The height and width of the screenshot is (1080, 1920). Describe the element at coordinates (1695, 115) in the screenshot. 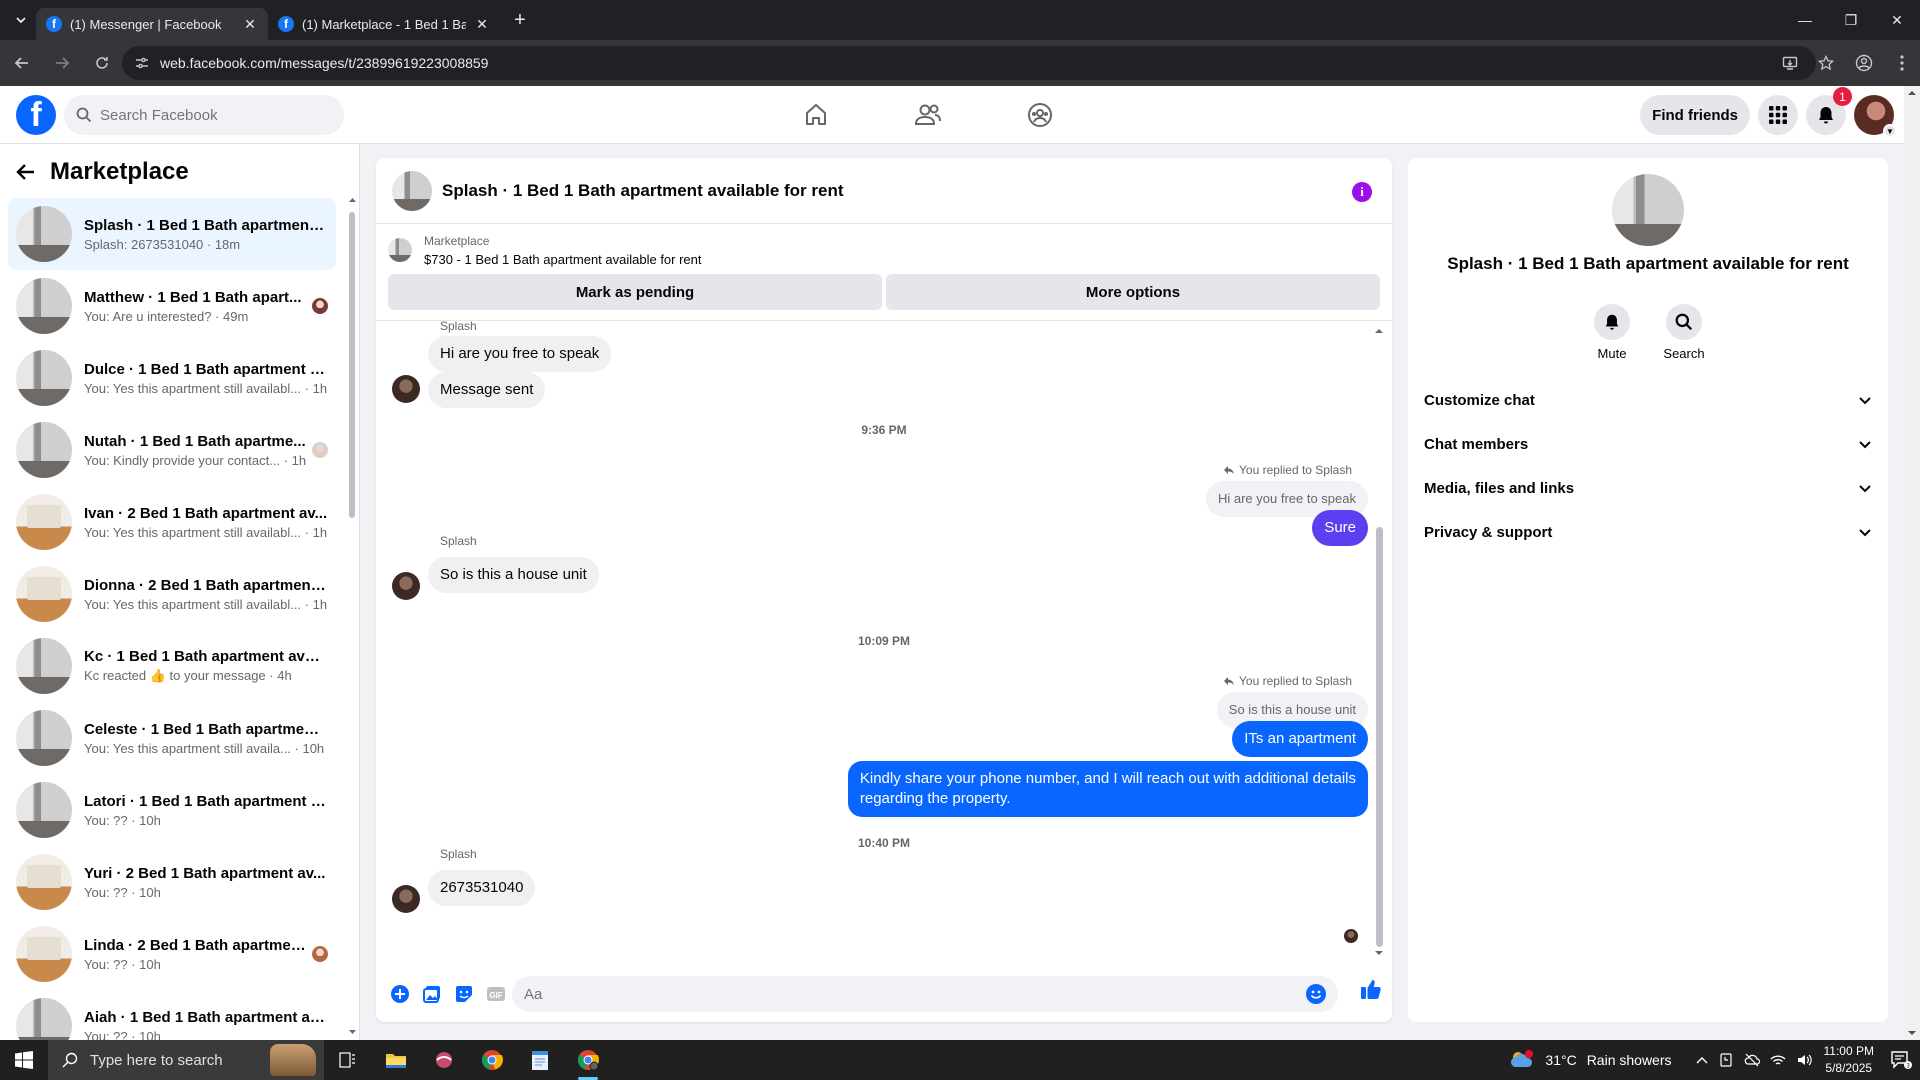

I see `find-friends-button: Find friends` at that location.